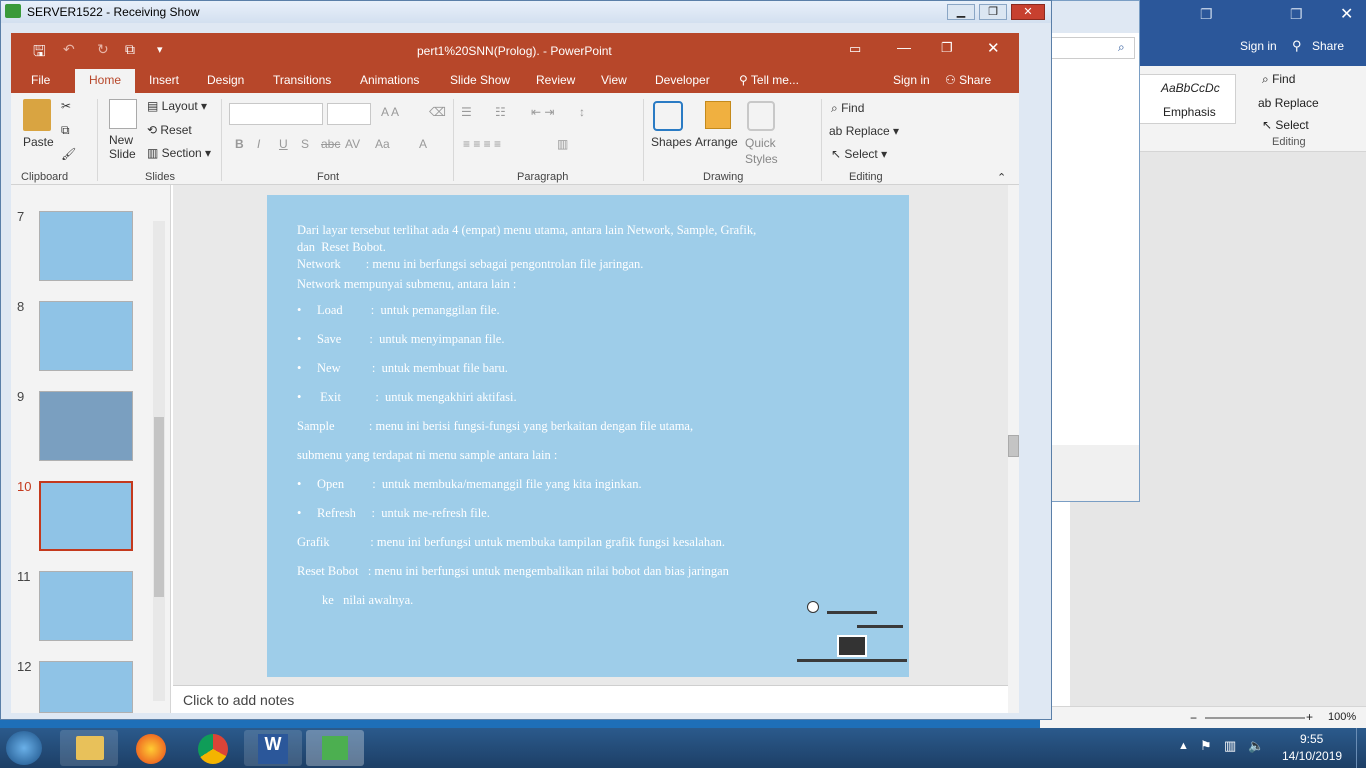 This screenshot has width=1366, height=768. What do you see at coordinates (1361, 748) in the screenshot?
I see `show-desktop-button` at bounding box center [1361, 748].